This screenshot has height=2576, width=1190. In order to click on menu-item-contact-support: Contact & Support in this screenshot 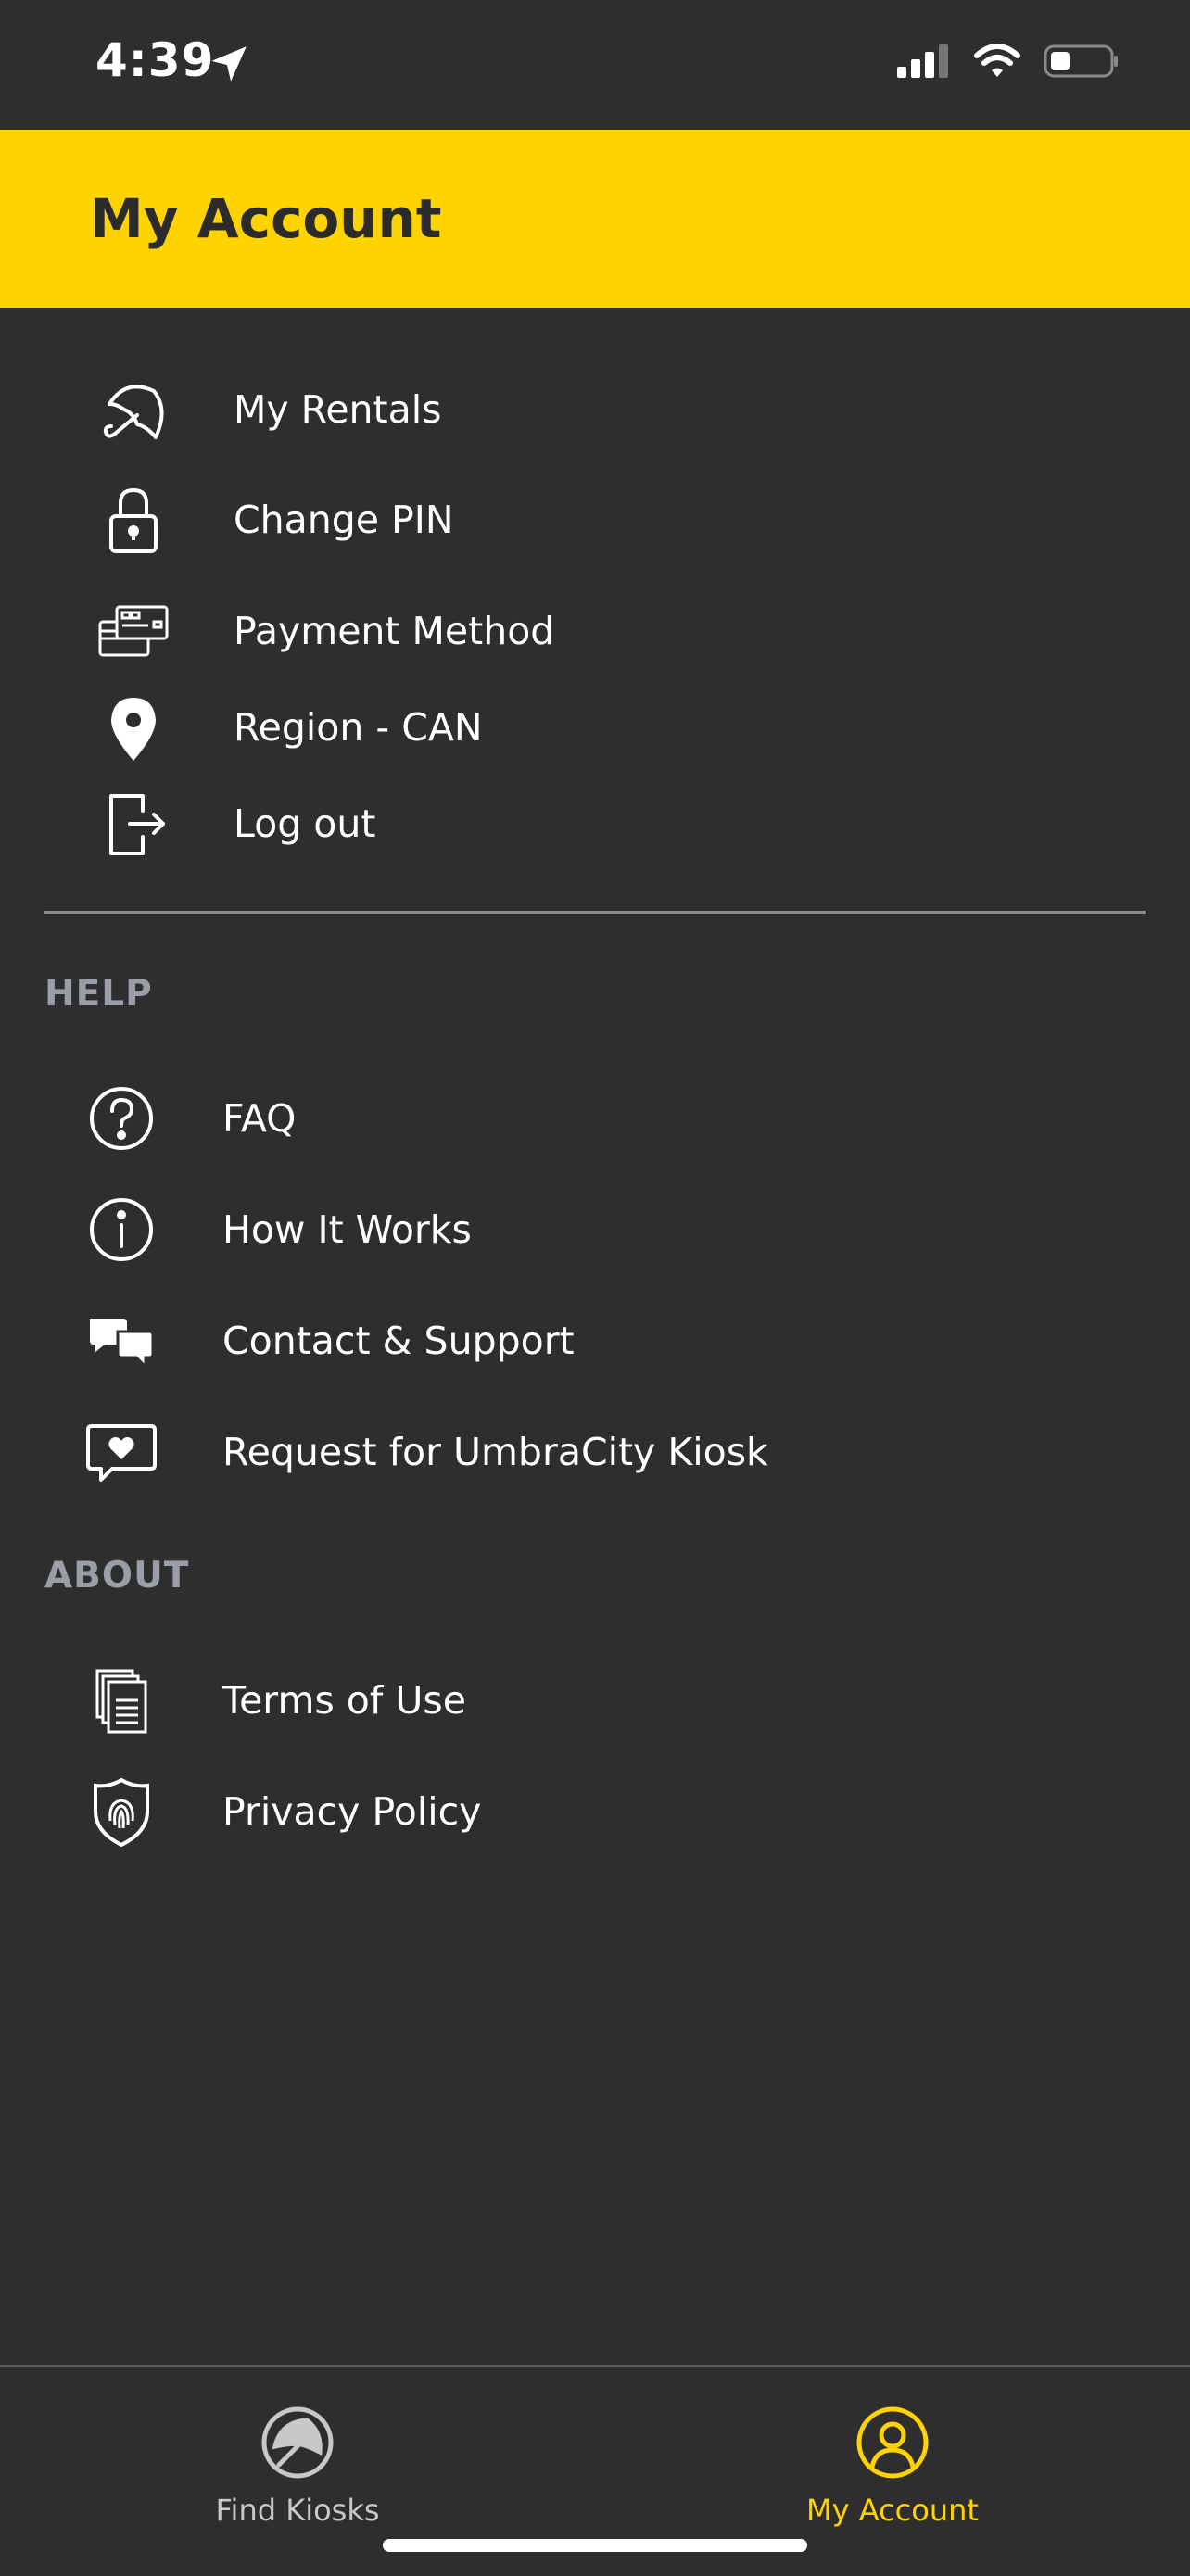, I will do `click(595, 1340)`.